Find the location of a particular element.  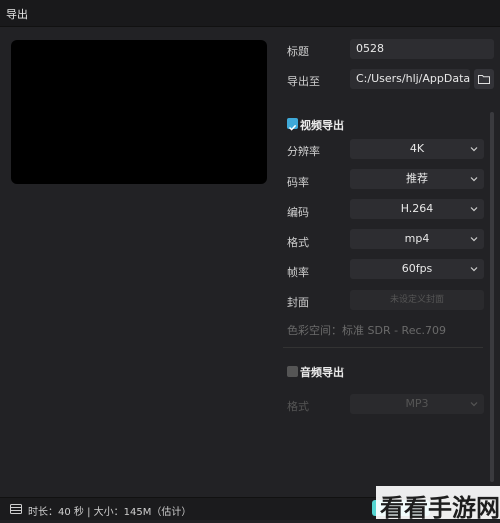

bitrate-select: 推荐 is located at coordinates (417, 179).